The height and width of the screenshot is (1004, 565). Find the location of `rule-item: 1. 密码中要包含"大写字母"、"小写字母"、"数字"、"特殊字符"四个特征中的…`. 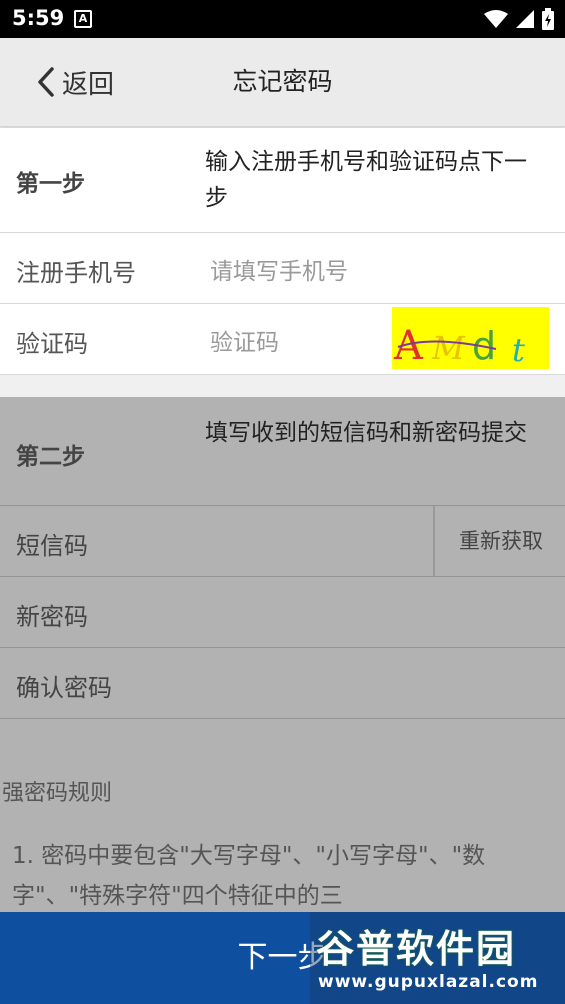

rule-item: 1. 密码中要包含"大写字母"、"小写字母"、"数字"、"特殊字符"四个特征中的… is located at coordinates (249, 876).